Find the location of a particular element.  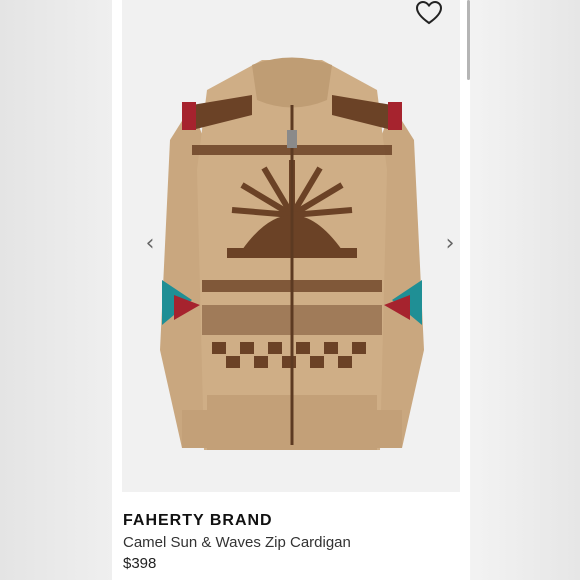

product-price: $398 is located at coordinates (140, 563).